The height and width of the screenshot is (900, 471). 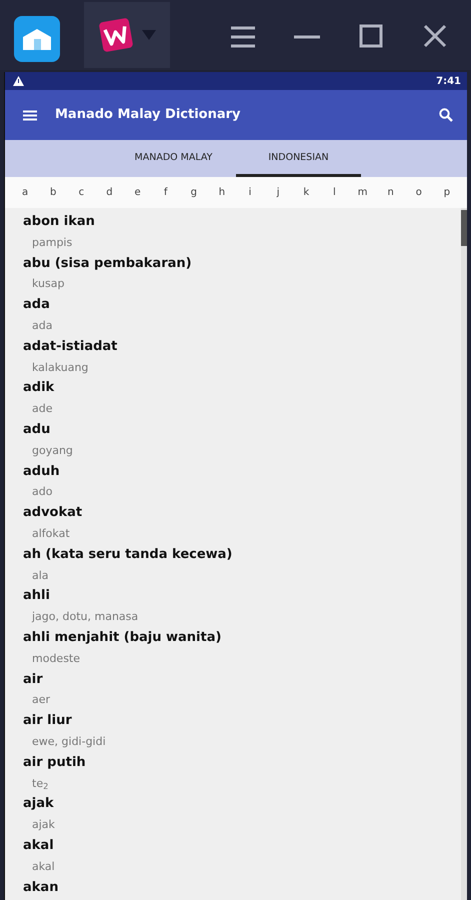 What do you see at coordinates (42, 325) in the screenshot?
I see `entry-translation: ada` at bounding box center [42, 325].